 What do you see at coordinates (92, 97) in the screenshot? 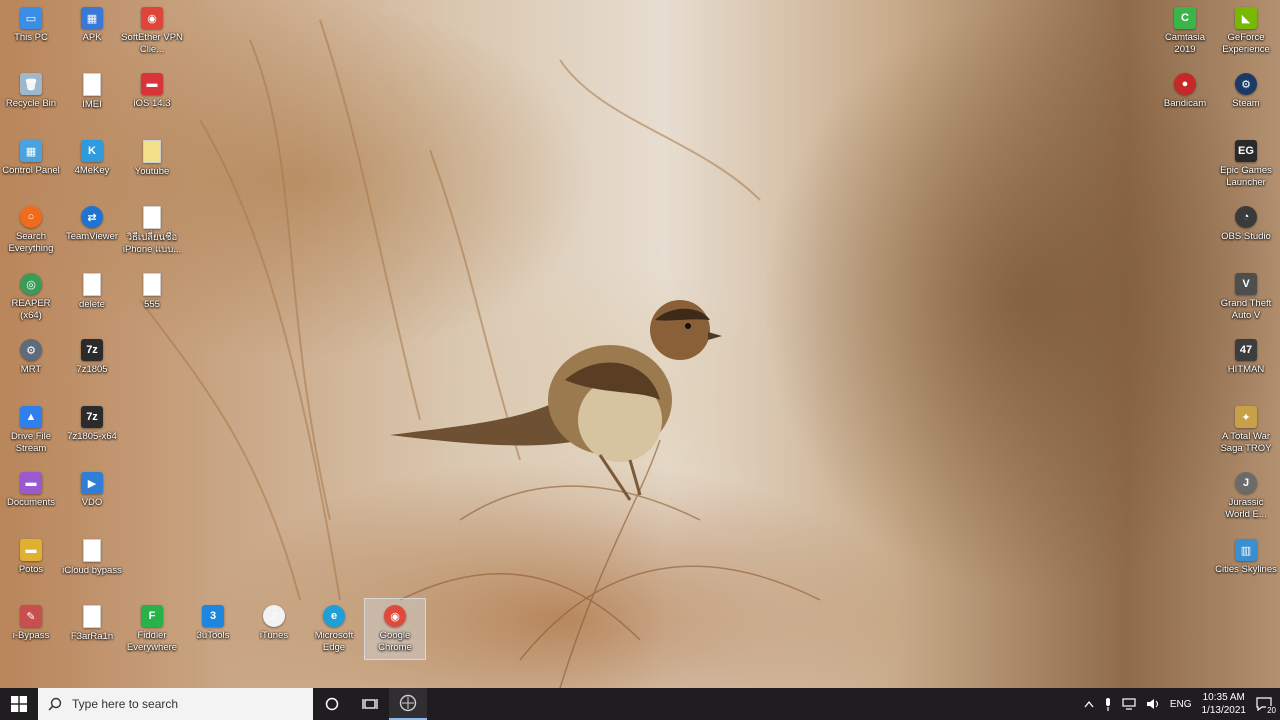
I see `icon-imei: IMEI` at bounding box center [92, 97].